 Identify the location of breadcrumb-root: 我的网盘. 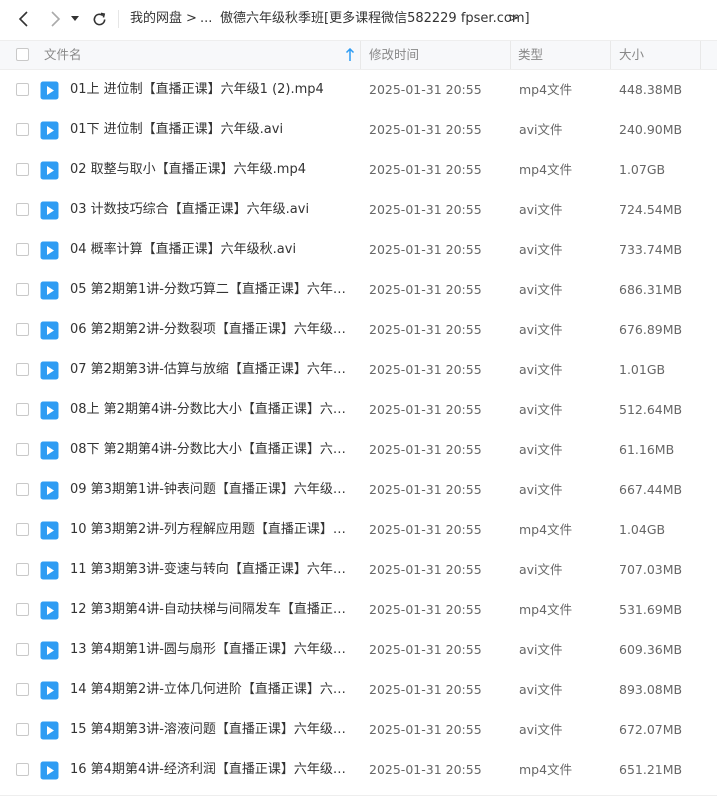
(156, 19).